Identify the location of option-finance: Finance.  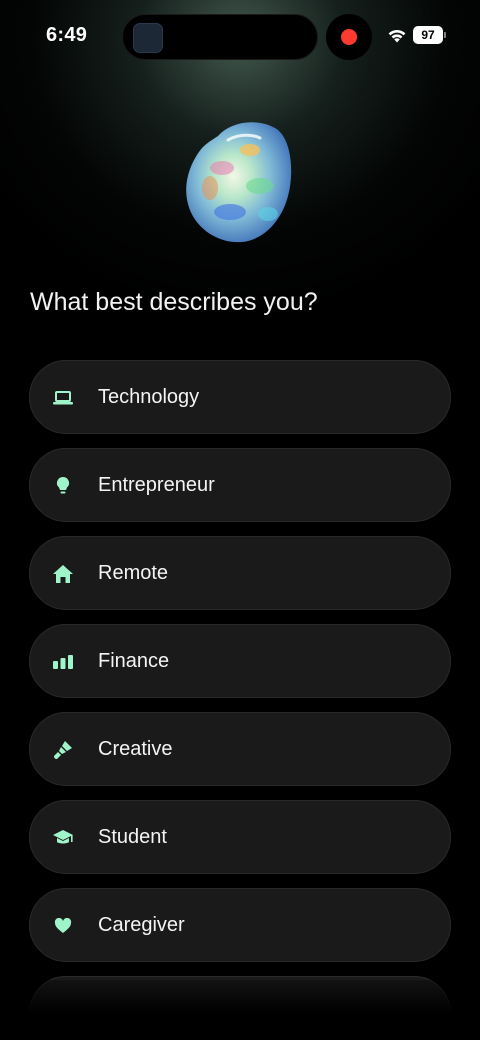
(240, 661).